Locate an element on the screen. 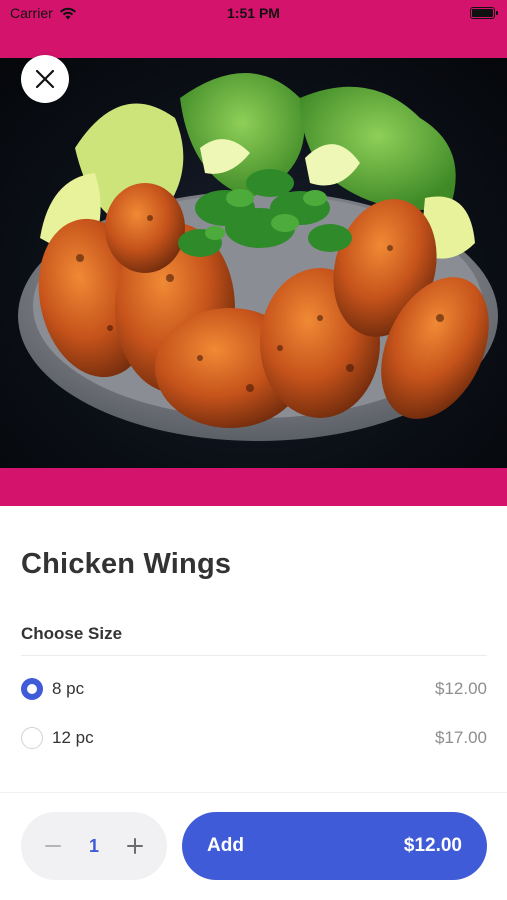 The height and width of the screenshot is (900, 507). choose-size-label: Choose Size is located at coordinates (72, 633).